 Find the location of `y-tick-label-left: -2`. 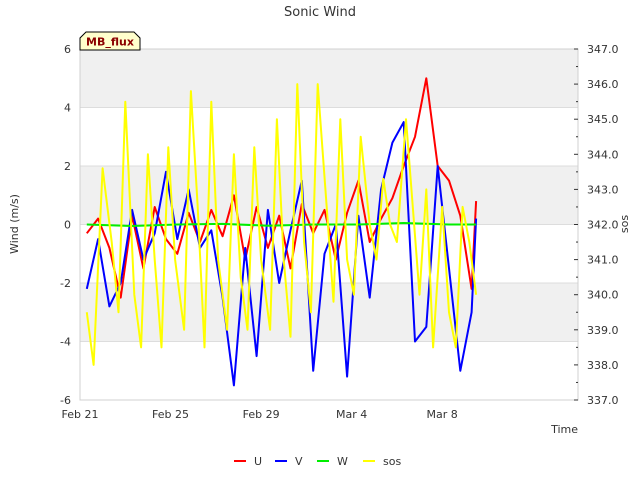

y-tick-label-left: -2 is located at coordinates (65, 283).